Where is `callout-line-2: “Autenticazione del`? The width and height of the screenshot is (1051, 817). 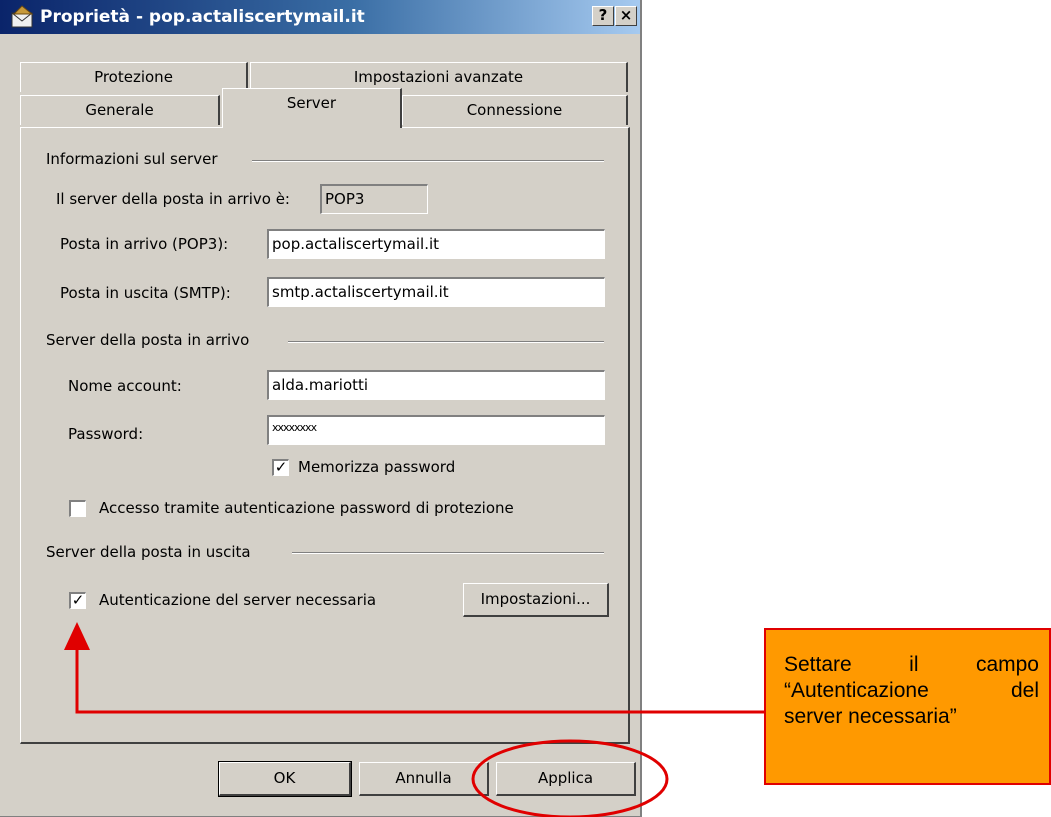 callout-line-2: “Autenticazione del is located at coordinates (911, 690).